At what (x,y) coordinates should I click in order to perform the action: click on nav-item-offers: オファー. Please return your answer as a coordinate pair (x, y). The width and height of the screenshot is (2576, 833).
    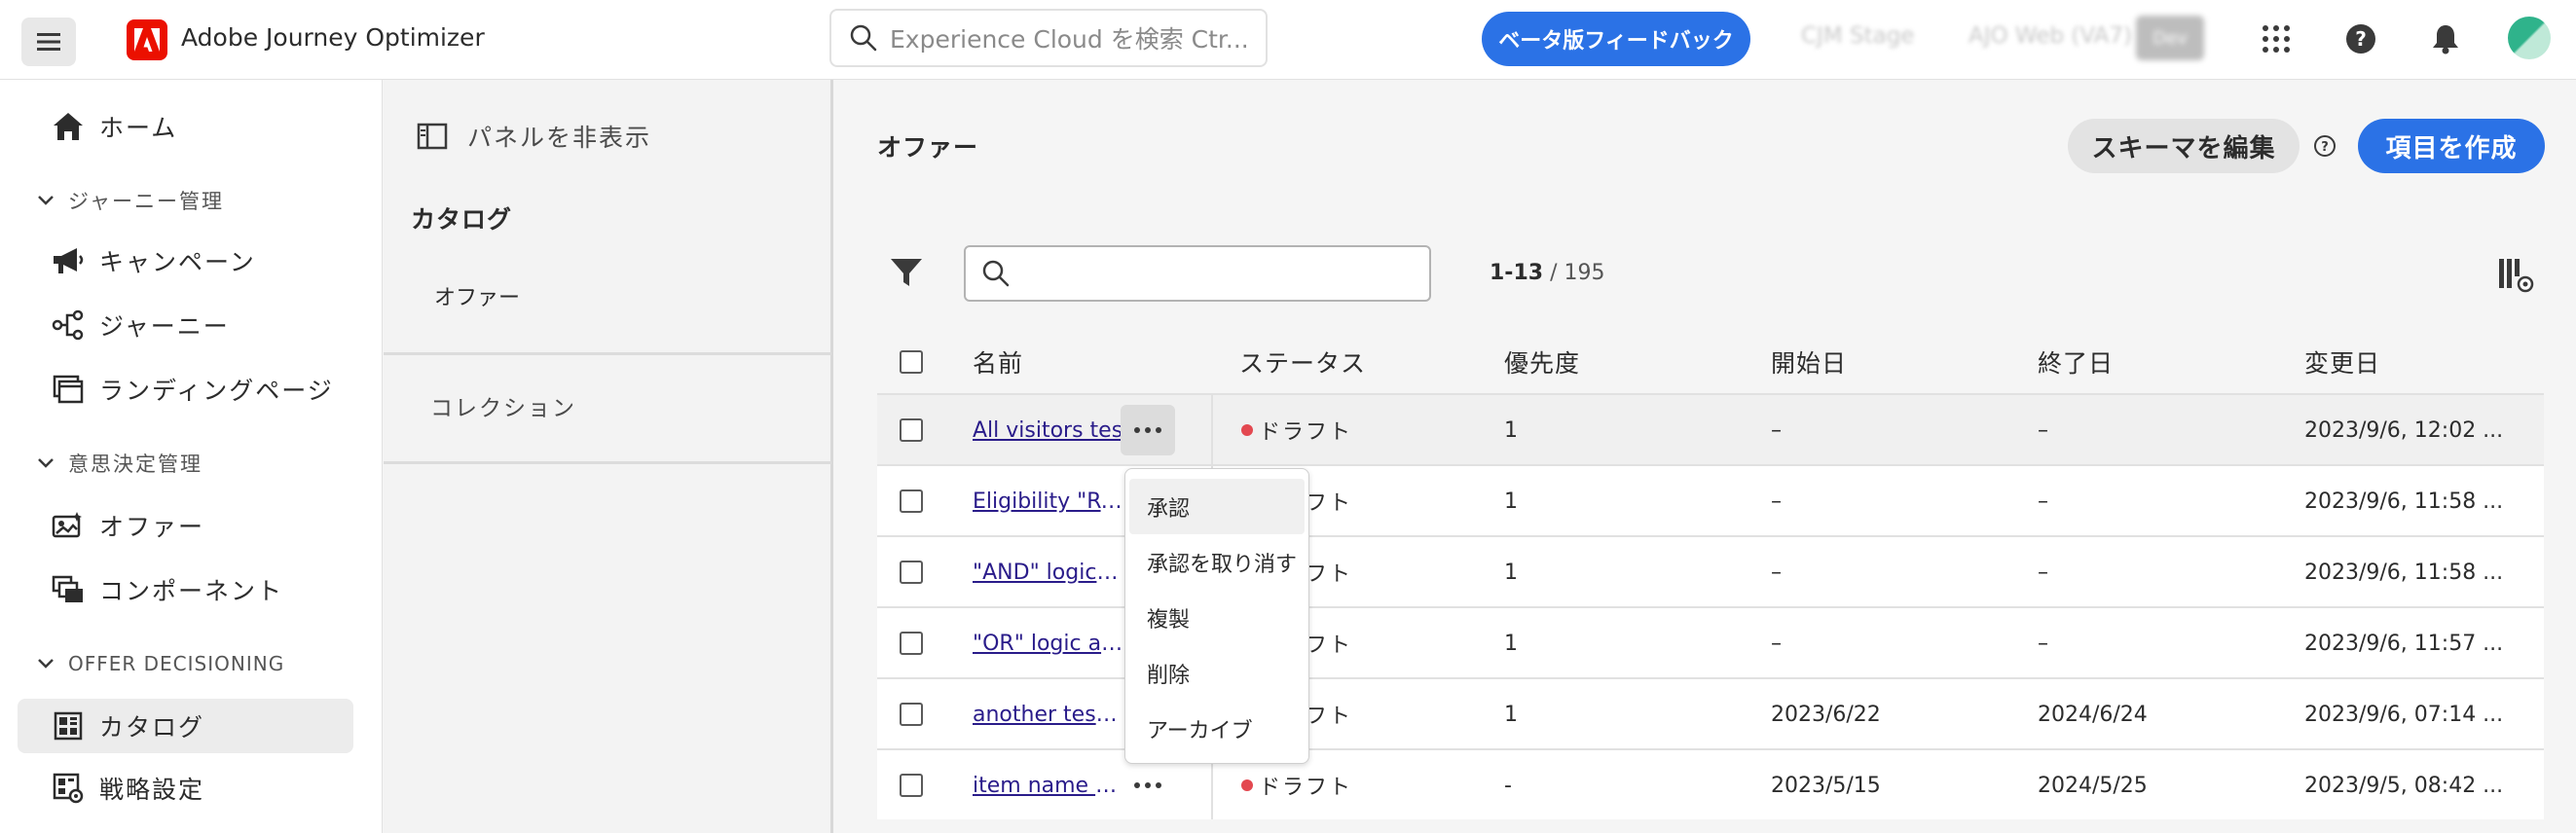
    Looking at the image, I should click on (185, 525).